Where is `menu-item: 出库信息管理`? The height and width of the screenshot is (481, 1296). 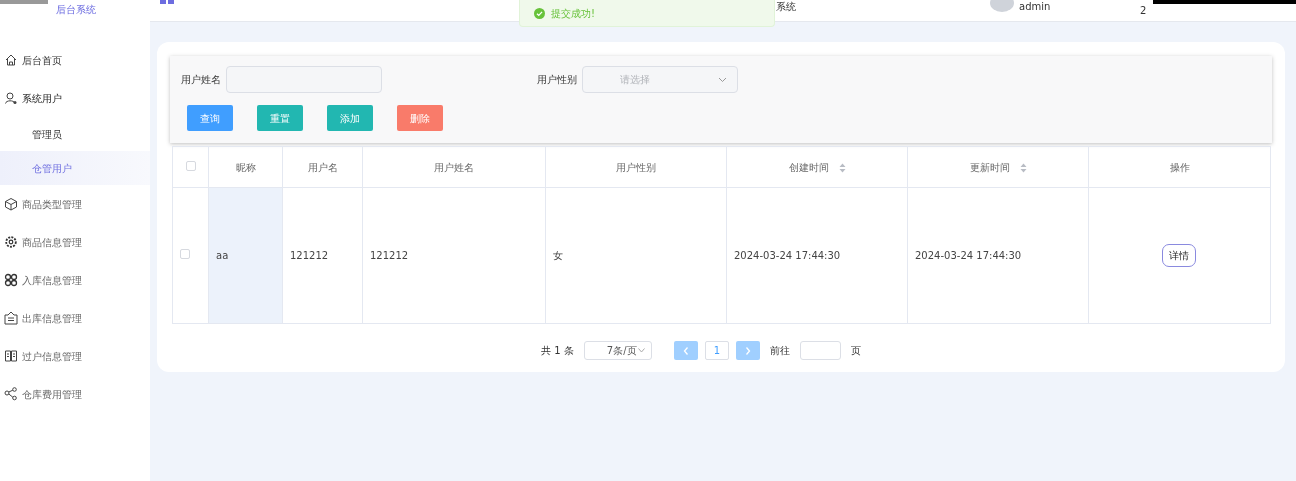 menu-item: 出库信息管理 is located at coordinates (75, 318).